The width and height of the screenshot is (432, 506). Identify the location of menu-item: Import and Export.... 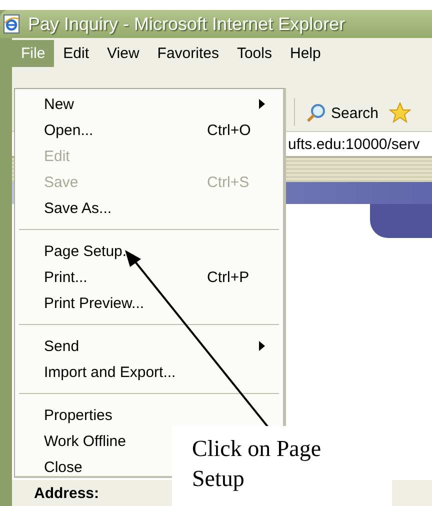
(149, 372).